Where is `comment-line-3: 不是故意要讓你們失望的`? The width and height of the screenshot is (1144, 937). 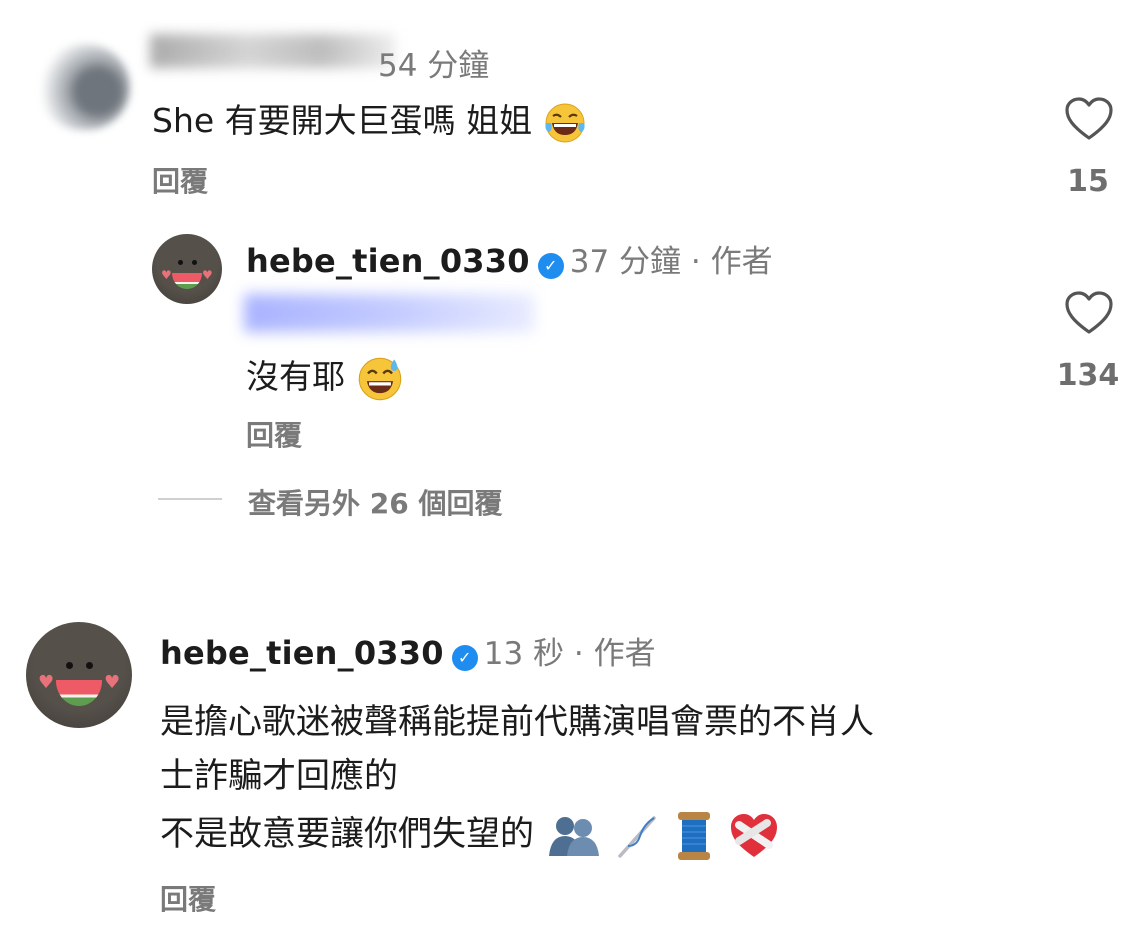
comment-line-3: 不是故意要讓你們失望的 is located at coordinates (470, 834).